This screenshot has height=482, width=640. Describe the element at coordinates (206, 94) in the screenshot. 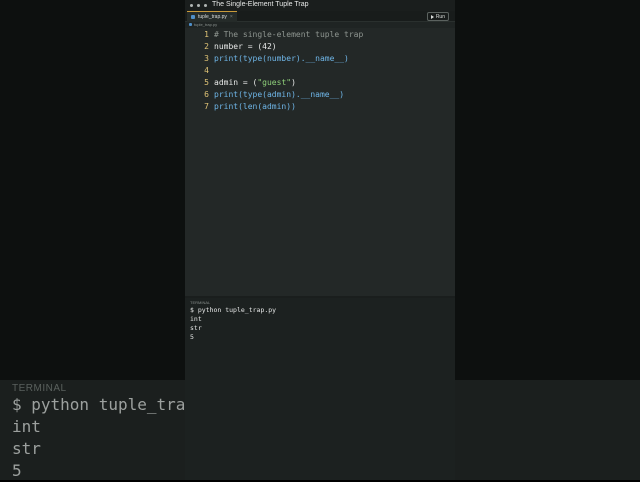

I see `line-number: 6` at that location.